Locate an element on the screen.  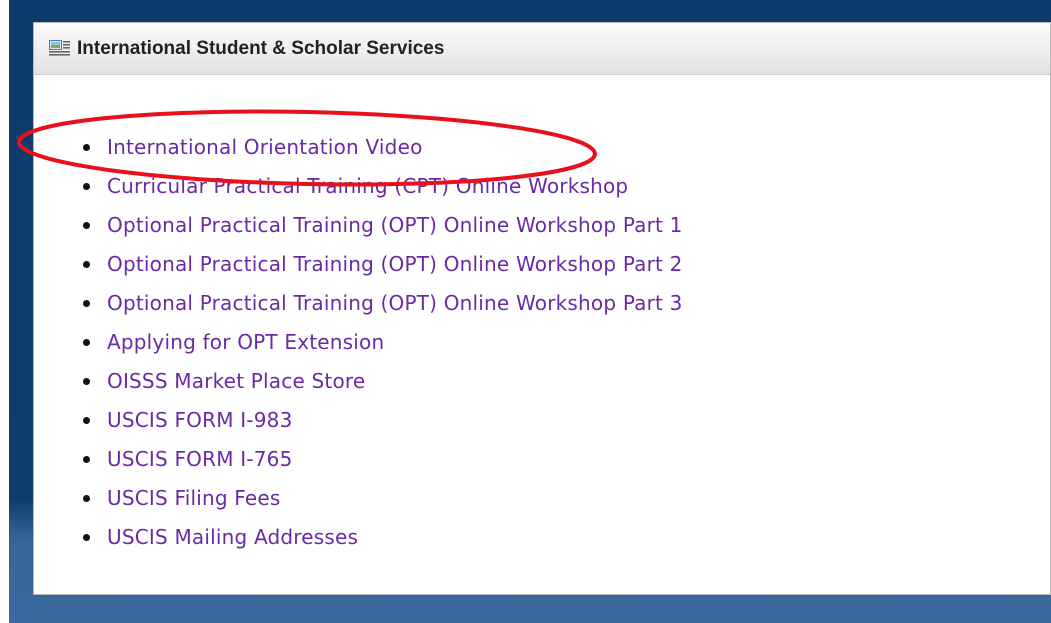
link-mailing-addresses: USCIS Mailing Addresses is located at coordinates (232, 537).